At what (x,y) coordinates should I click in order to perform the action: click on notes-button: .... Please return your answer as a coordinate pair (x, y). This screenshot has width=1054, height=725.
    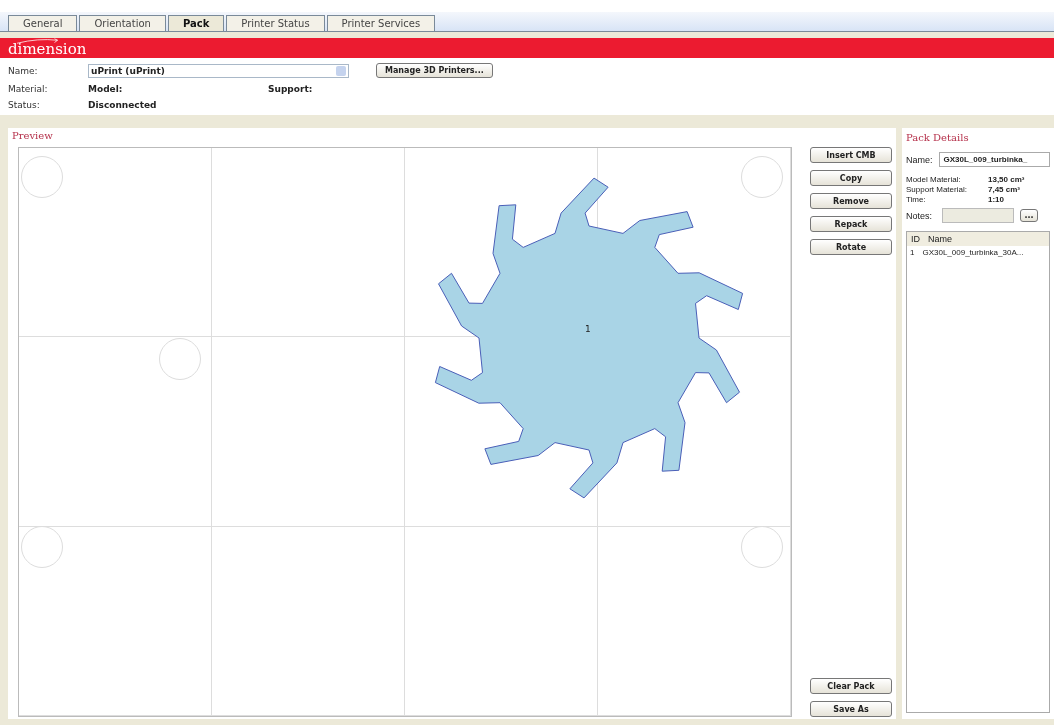
    Looking at the image, I should click on (1029, 215).